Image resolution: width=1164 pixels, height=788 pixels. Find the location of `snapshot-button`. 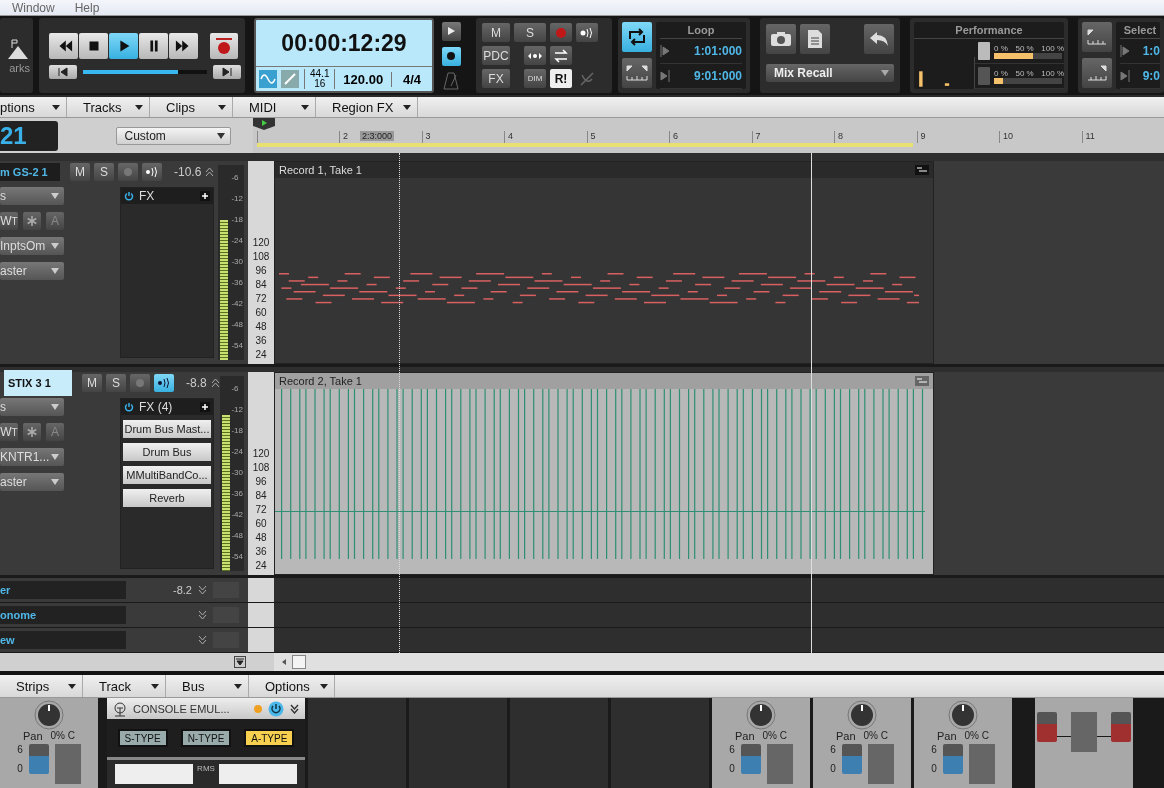

snapshot-button is located at coordinates (781, 39).